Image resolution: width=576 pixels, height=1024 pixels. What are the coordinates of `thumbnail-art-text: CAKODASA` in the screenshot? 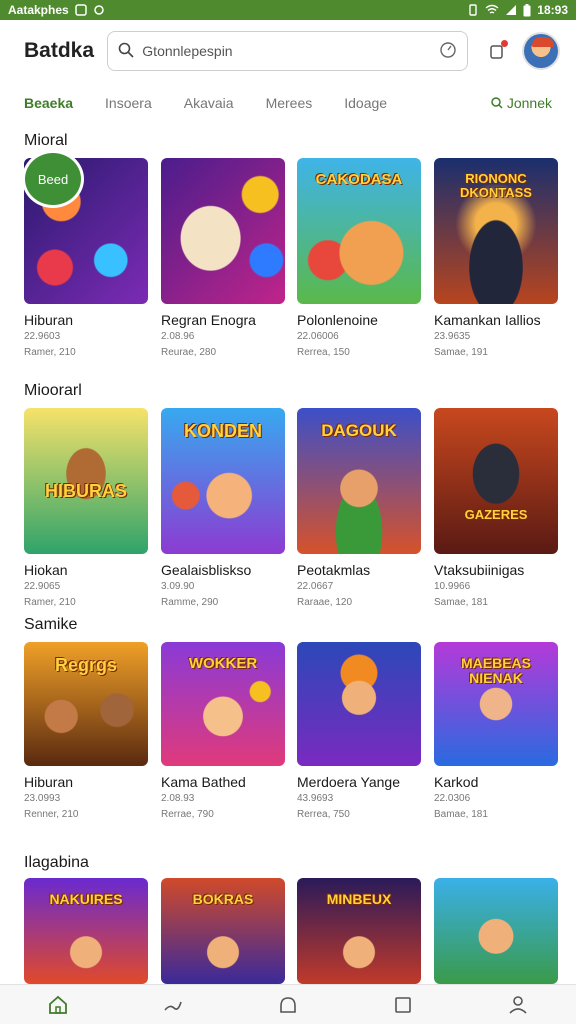 It's located at (359, 179).